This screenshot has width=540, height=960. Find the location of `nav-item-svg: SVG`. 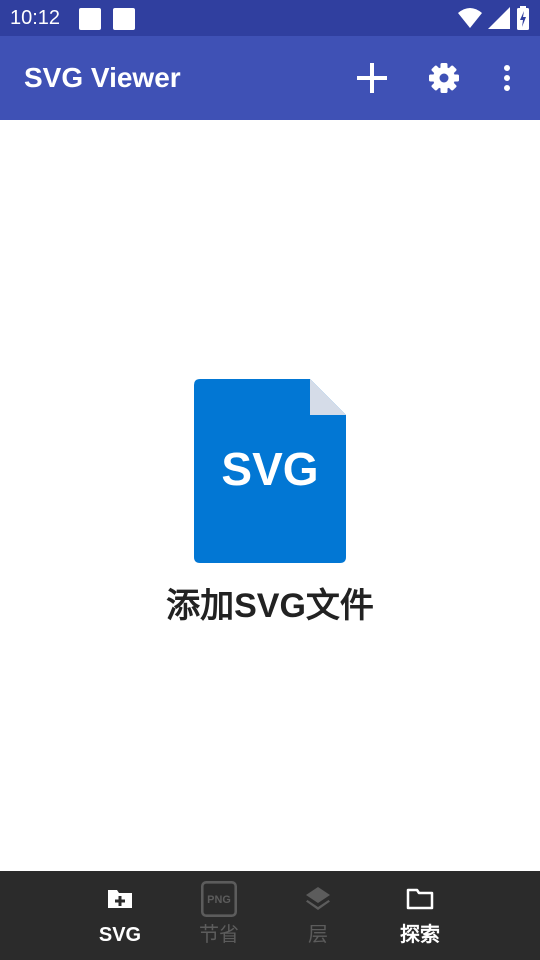

nav-item-svg: SVG is located at coordinates (120, 915).